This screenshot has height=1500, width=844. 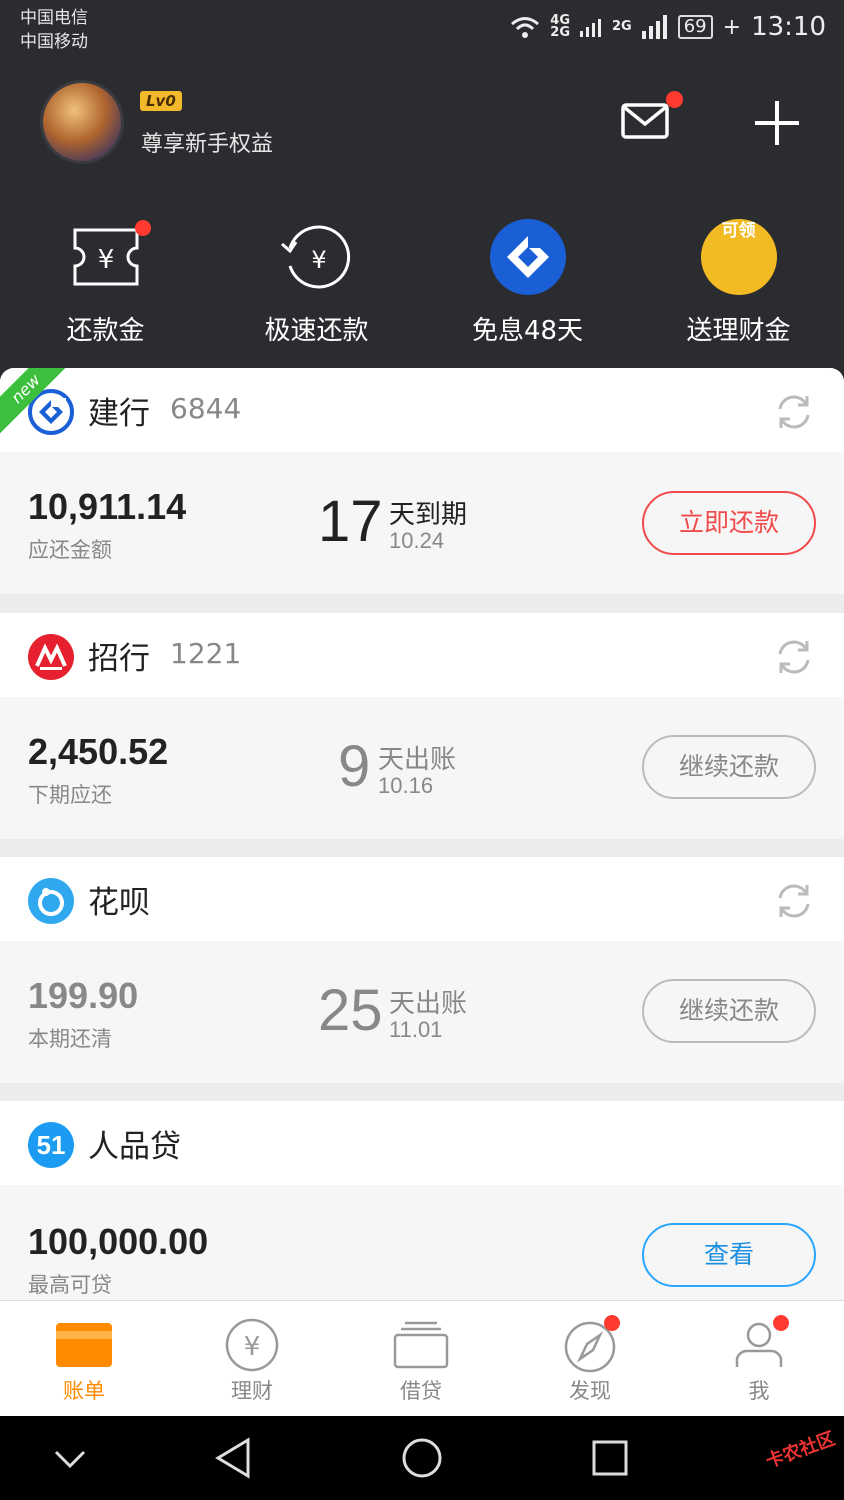 I want to click on status-bar: 中国电信 中国移动 4G 2G 2G 69 + 13:10, so click(x=422, y=30).